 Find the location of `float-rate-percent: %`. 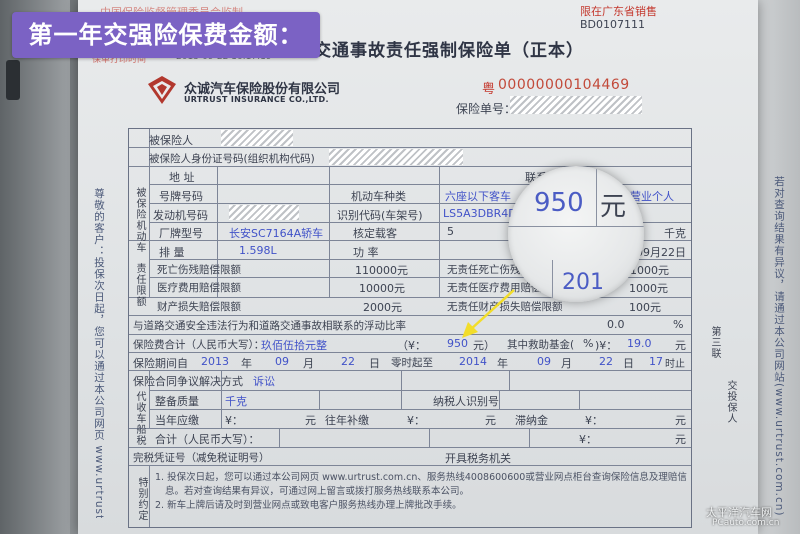

float-rate-percent: % is located at coordinates (678, 324).